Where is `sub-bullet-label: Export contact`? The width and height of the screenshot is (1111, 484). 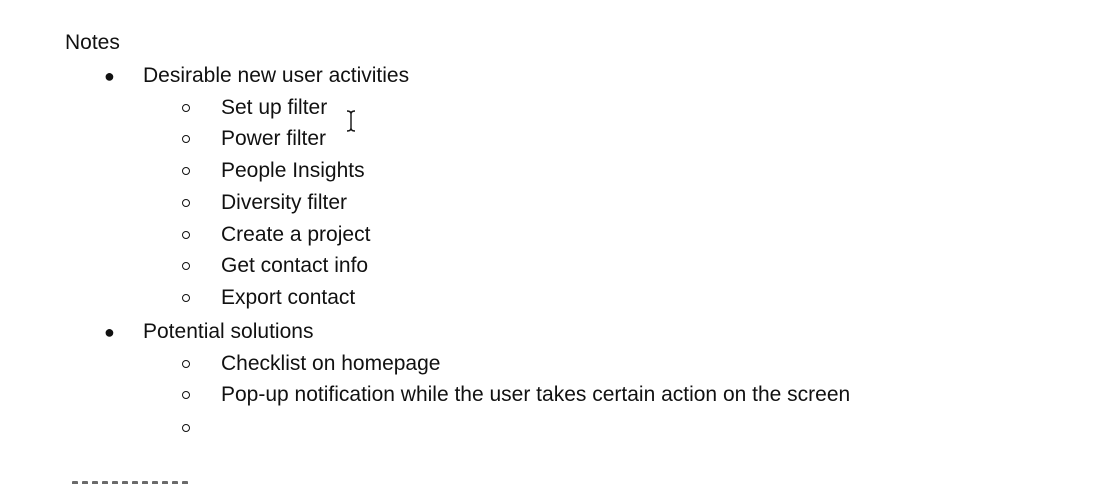
sub-bullet-label: Export contact is located at coordinates (288, 297).